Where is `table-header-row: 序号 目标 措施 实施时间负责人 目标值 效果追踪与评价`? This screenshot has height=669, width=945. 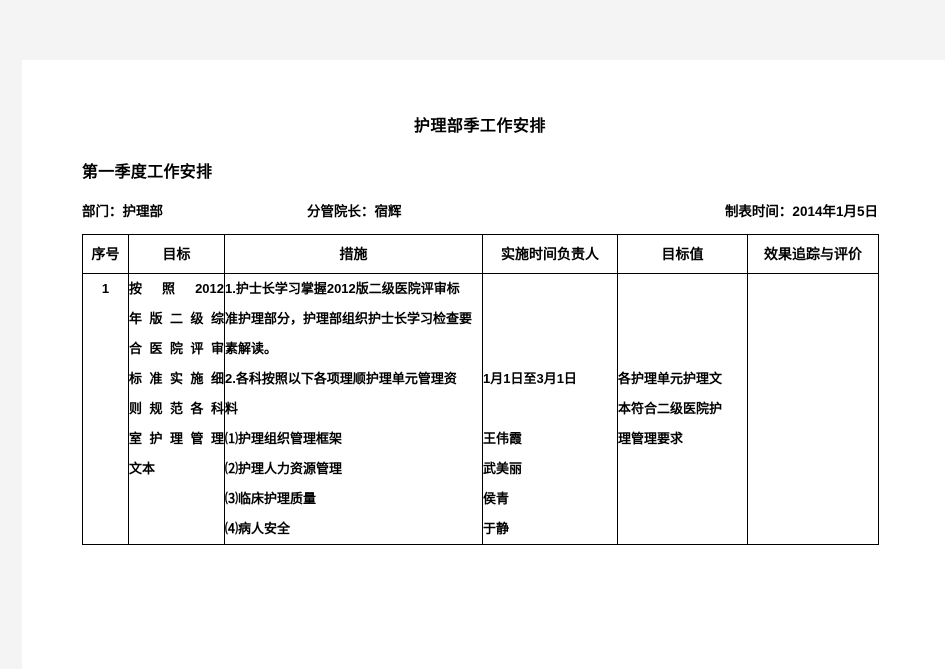 table-header-row: 序号 目标 措施 实施时间负责人 目标值 效果追踪与评价 is located at coordinates (480, 254).